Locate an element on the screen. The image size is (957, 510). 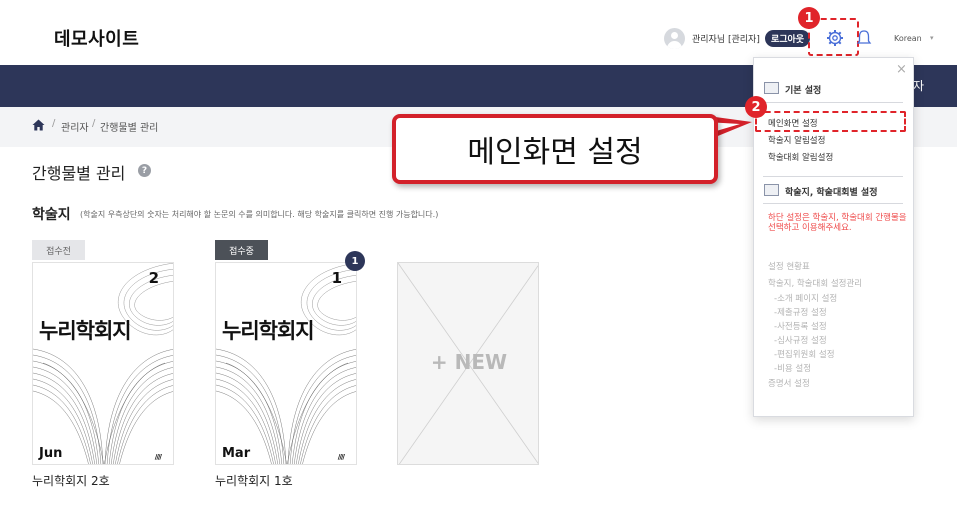
cover-month: Jun is located at coordinates (51, 453).